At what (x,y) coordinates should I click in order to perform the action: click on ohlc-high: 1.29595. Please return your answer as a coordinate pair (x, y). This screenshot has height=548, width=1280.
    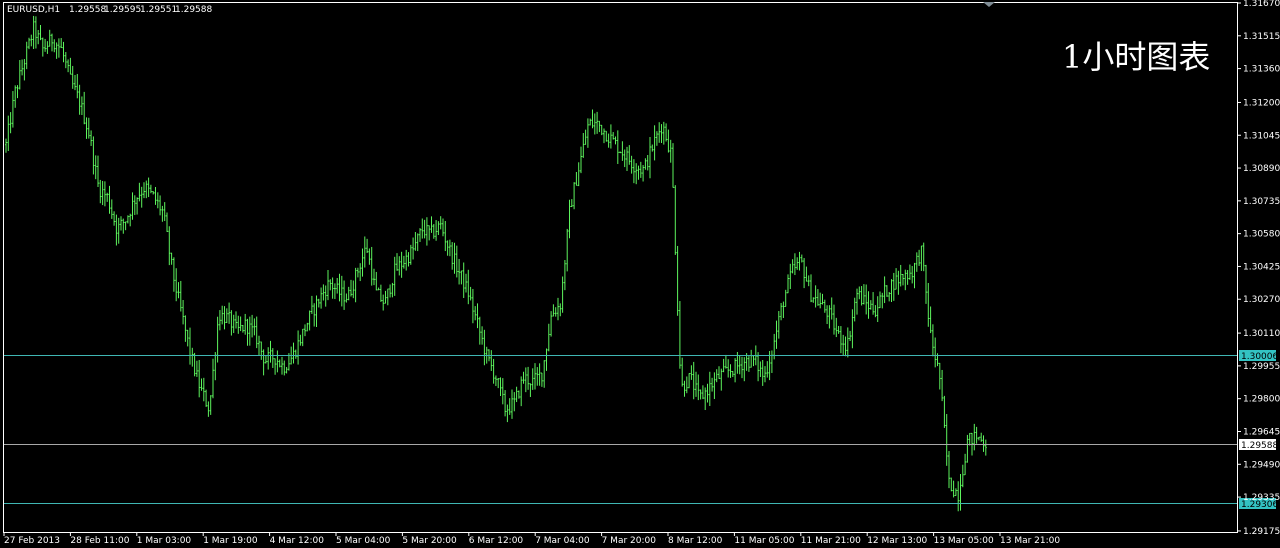
    Looking at the image, I should click on (122, 10).